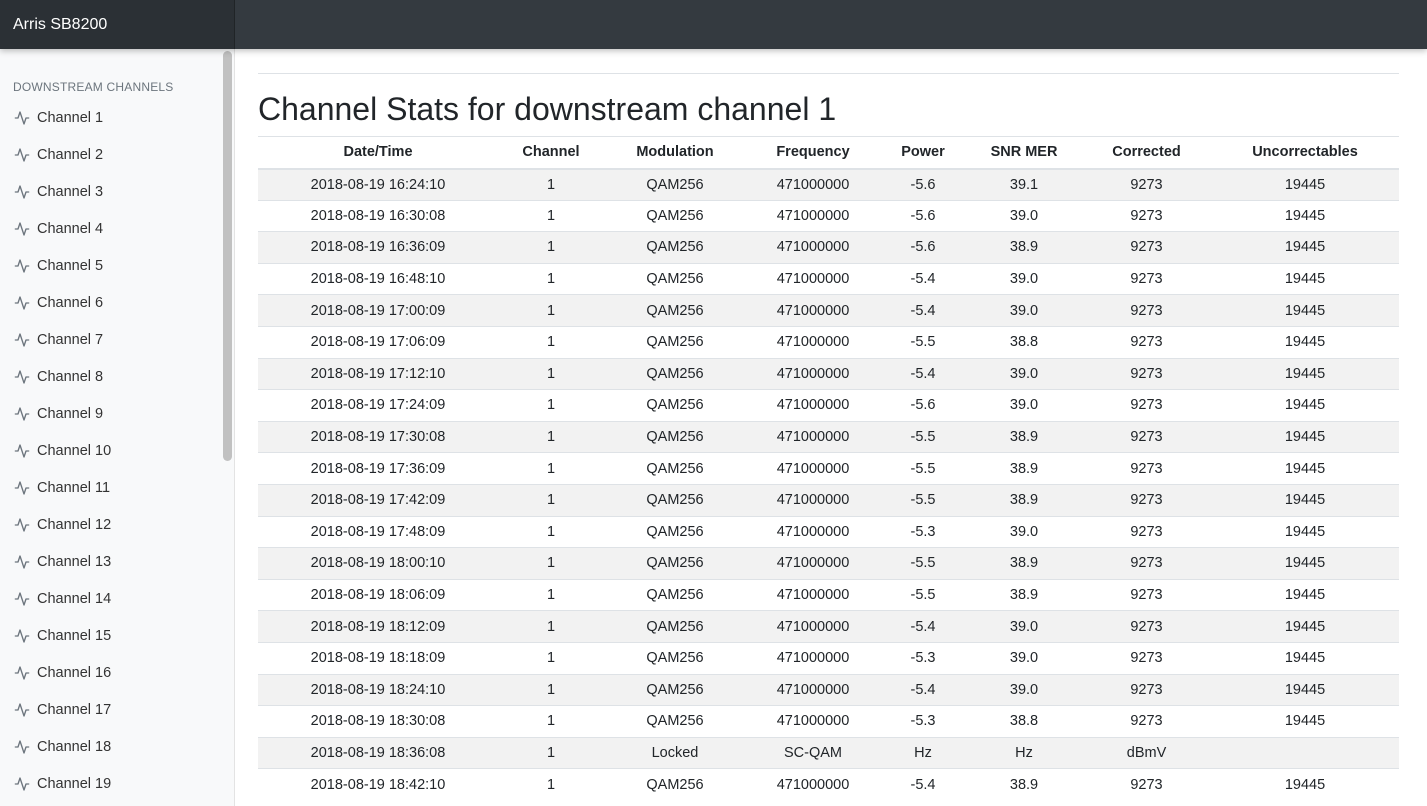 Image resolution: width=1427 pixels, height=806 pixels. Describe the element at coordinates (110, 413) in the screenshot. I see `sidebar-item-channel-9: Channel 9` at that location.